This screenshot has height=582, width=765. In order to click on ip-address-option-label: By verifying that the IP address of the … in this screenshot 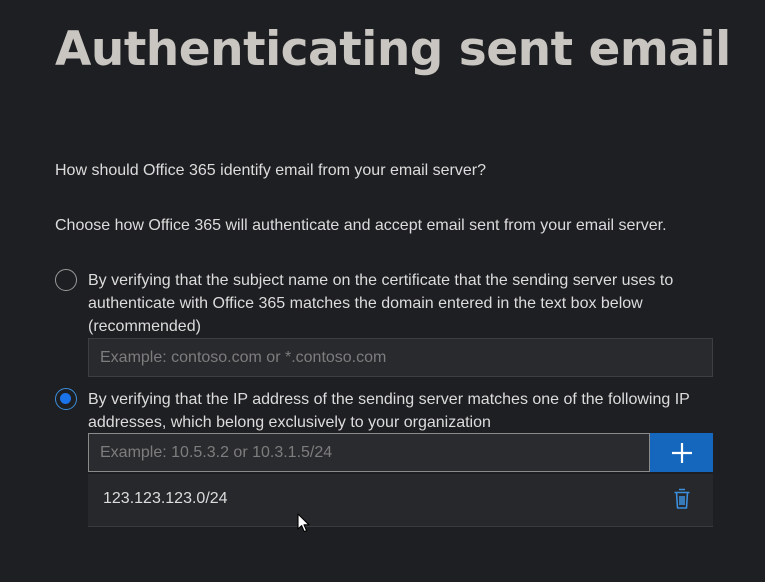, I will do `click(420, 411)`.